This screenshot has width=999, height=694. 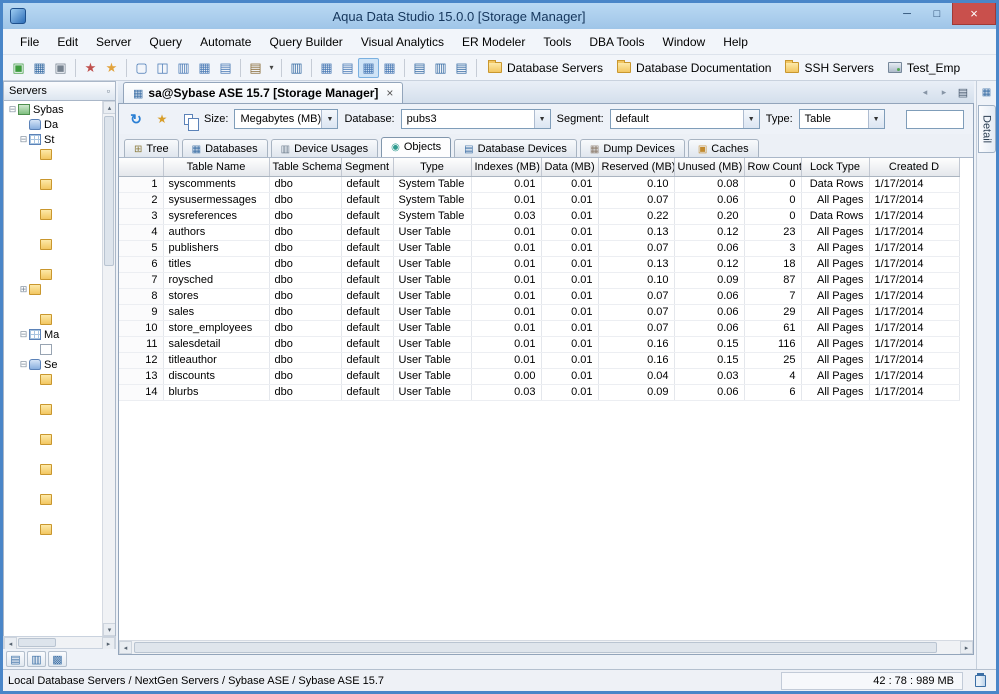 What do you see at coordinates (216, 264) in the screenshot?
I see `table-name-cell: titles` at bounding box center [216, 264].